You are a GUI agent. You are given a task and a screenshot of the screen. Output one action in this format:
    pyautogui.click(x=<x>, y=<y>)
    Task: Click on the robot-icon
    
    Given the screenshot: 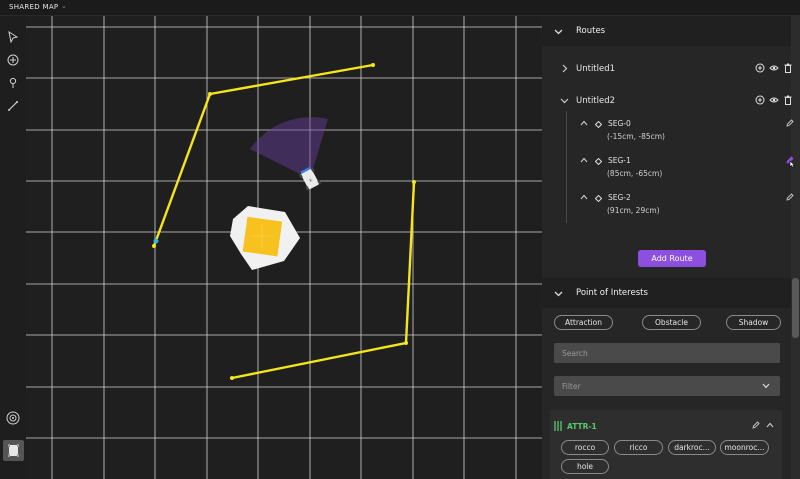 What is the action you would take?
    pyautogui.click(x=13, y=450)
    